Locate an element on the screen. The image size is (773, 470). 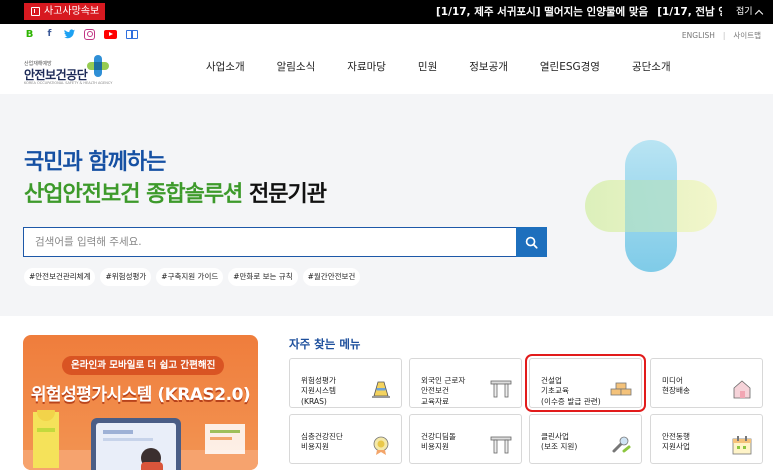
nav-disclosure: 정보공개 is located at coordinates (488, 66).